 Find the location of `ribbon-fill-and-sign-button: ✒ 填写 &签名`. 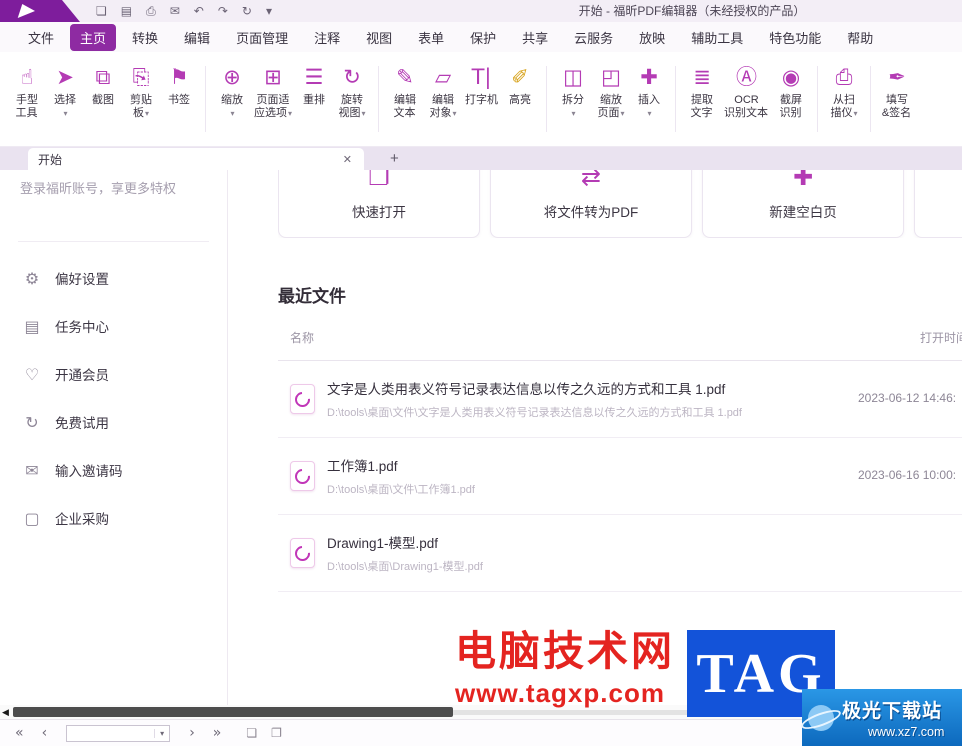

ribbon-fill-and-sign-button: ✒ 填写 &签名 is located at coordinates (897, 91).